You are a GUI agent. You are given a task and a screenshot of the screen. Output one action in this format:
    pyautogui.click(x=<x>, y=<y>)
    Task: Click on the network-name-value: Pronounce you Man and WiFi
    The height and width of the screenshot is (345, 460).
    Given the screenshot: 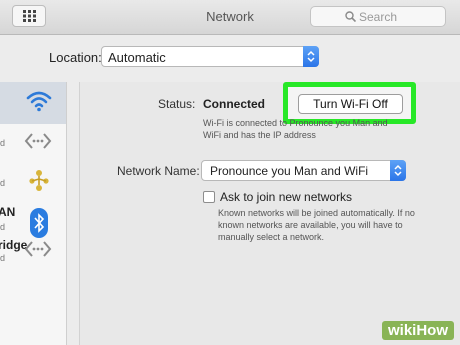 What is the action you would take?
    pyautogui.click(x=289, y=171)
    